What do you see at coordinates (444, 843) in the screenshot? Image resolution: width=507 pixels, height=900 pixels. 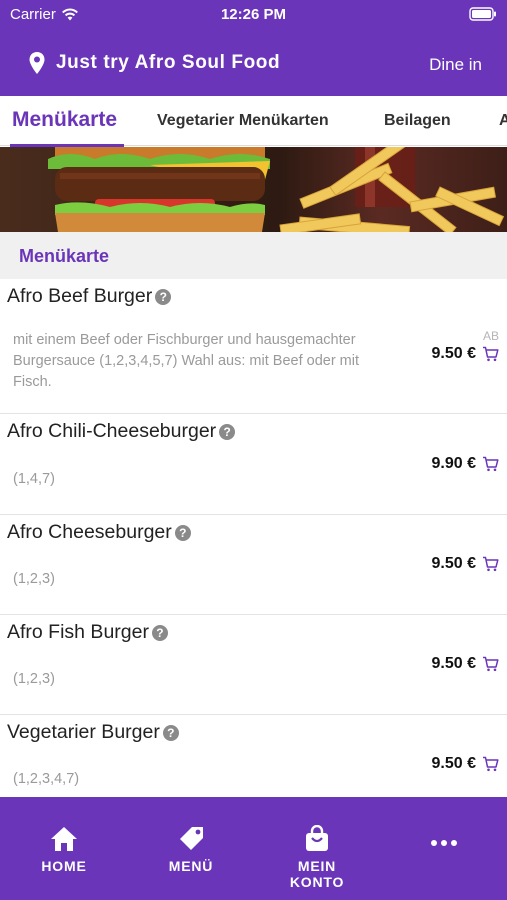 I see `more-icon` at bounding box center [444, 843].